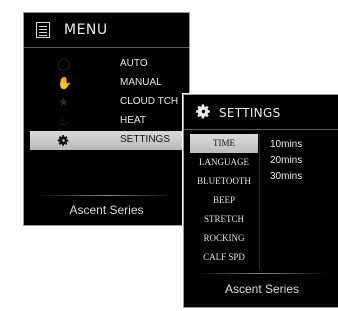 The height and width of the screenshot is (311, 338). Describe the element at coordinates (107, 140) in the screenshot. I see `menu-item-settings: SETTINGS` at that location.